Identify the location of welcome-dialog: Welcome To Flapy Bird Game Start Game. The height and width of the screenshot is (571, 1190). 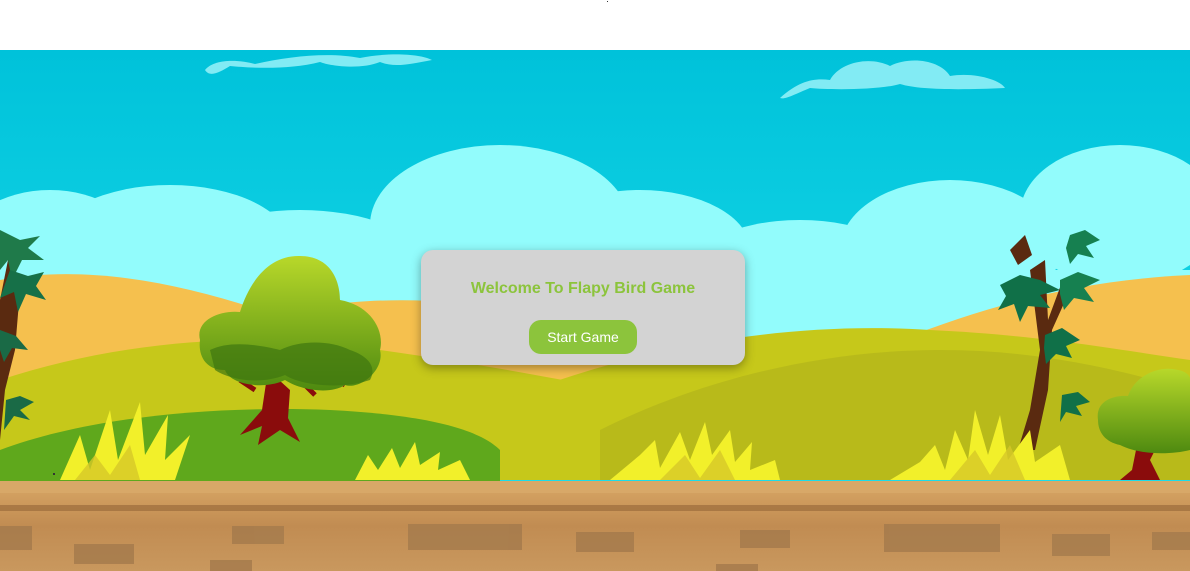
(583, 307).